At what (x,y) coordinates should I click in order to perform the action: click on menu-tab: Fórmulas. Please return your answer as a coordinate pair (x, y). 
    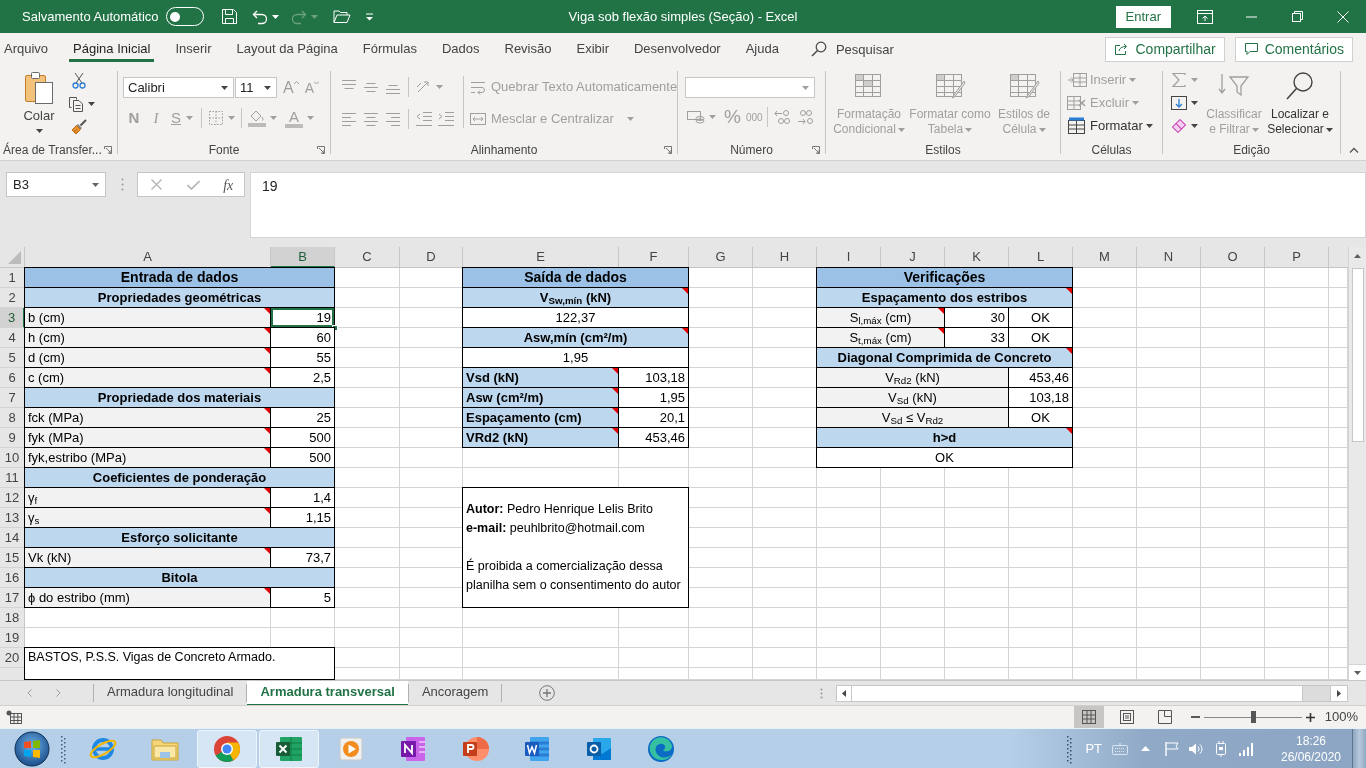
    Looking at the image, I should click on (389, 49).